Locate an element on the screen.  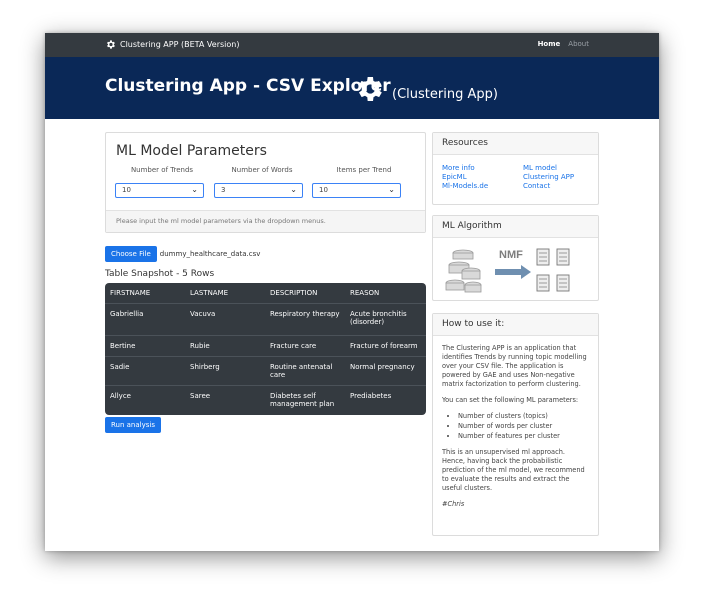
list-item: Number of words per cluster is located at coordinates (523, 426).